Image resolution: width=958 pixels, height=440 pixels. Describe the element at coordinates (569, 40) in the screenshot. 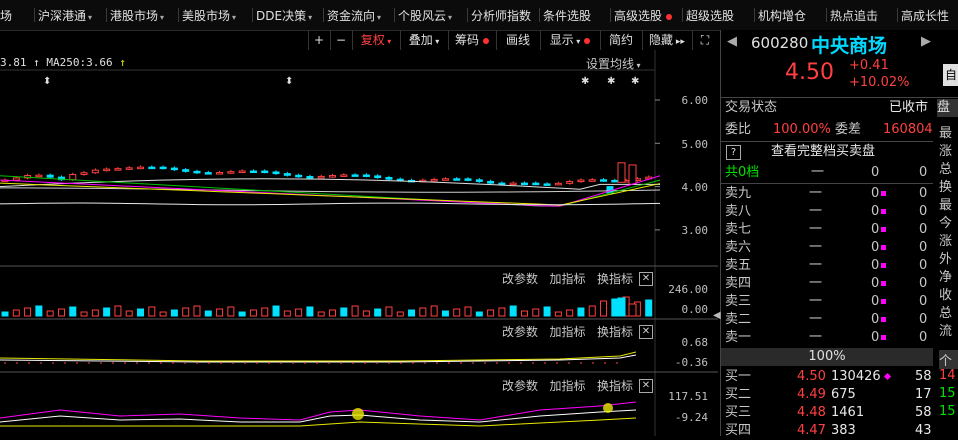

I see `xianshi-dropdown: 显示 ▾` at that location.